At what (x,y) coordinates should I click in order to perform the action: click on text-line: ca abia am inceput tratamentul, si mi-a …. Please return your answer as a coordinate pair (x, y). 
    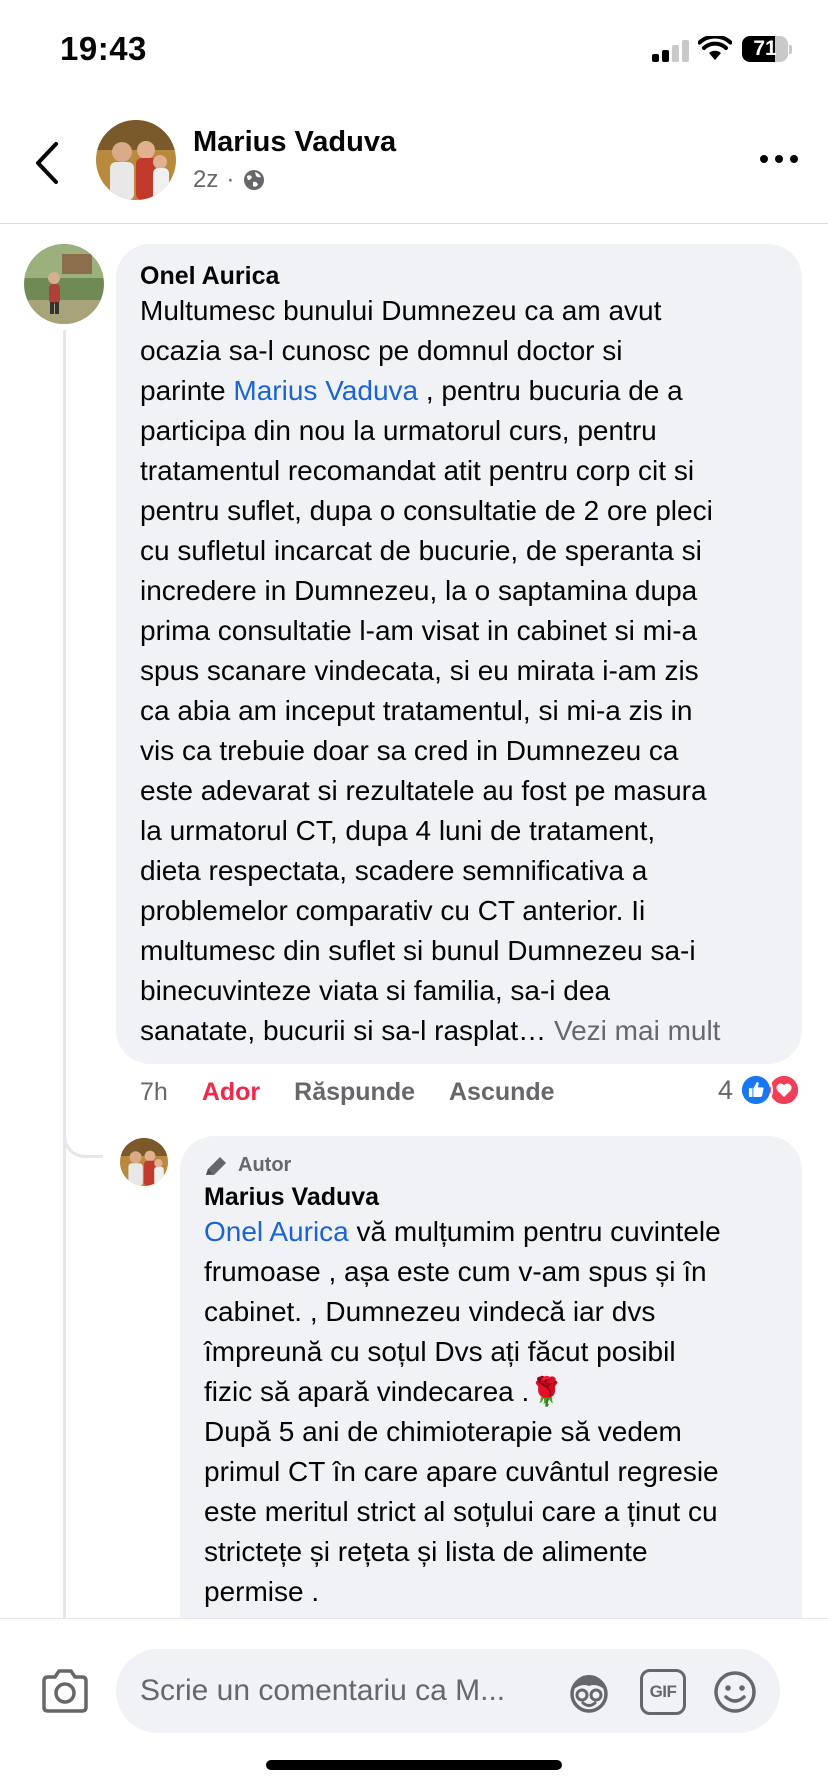
    Looking at the image, I should click on (459, 711).